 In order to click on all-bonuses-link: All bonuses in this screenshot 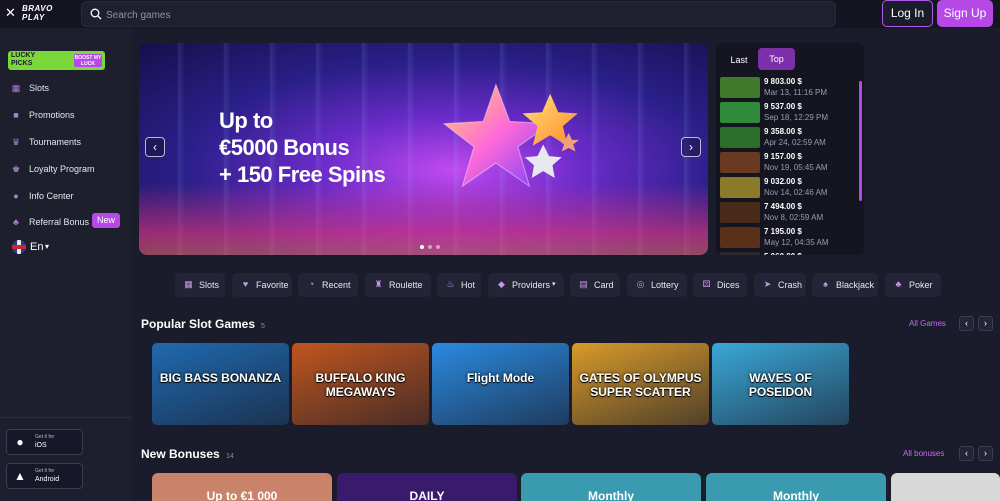, I will do `click(923, 454)`.